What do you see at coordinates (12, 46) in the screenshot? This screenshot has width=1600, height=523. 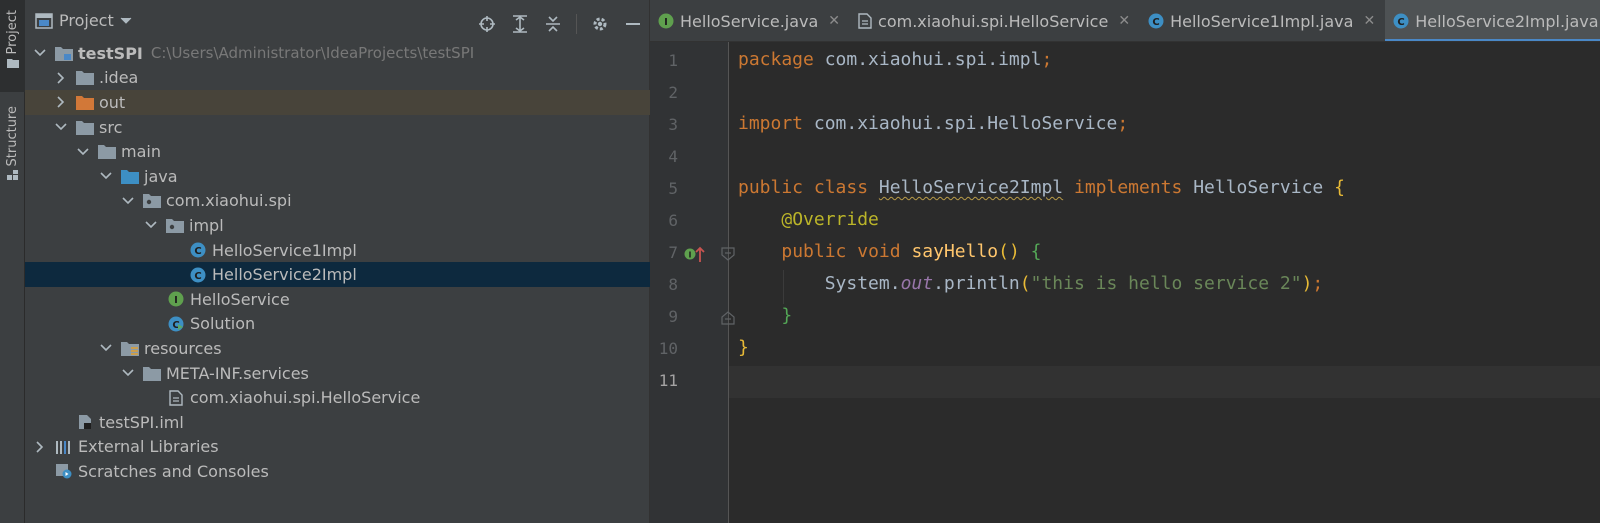 I see `project-tool-button: Project` at bounding box center [12, 46].